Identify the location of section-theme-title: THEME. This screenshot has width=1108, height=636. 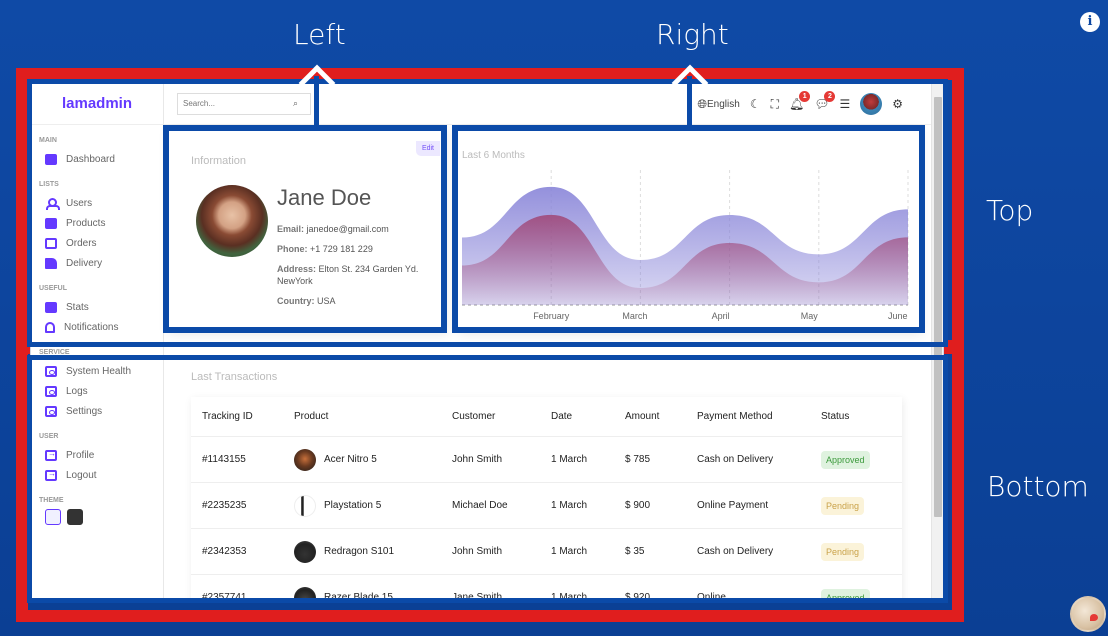
(51, 500).